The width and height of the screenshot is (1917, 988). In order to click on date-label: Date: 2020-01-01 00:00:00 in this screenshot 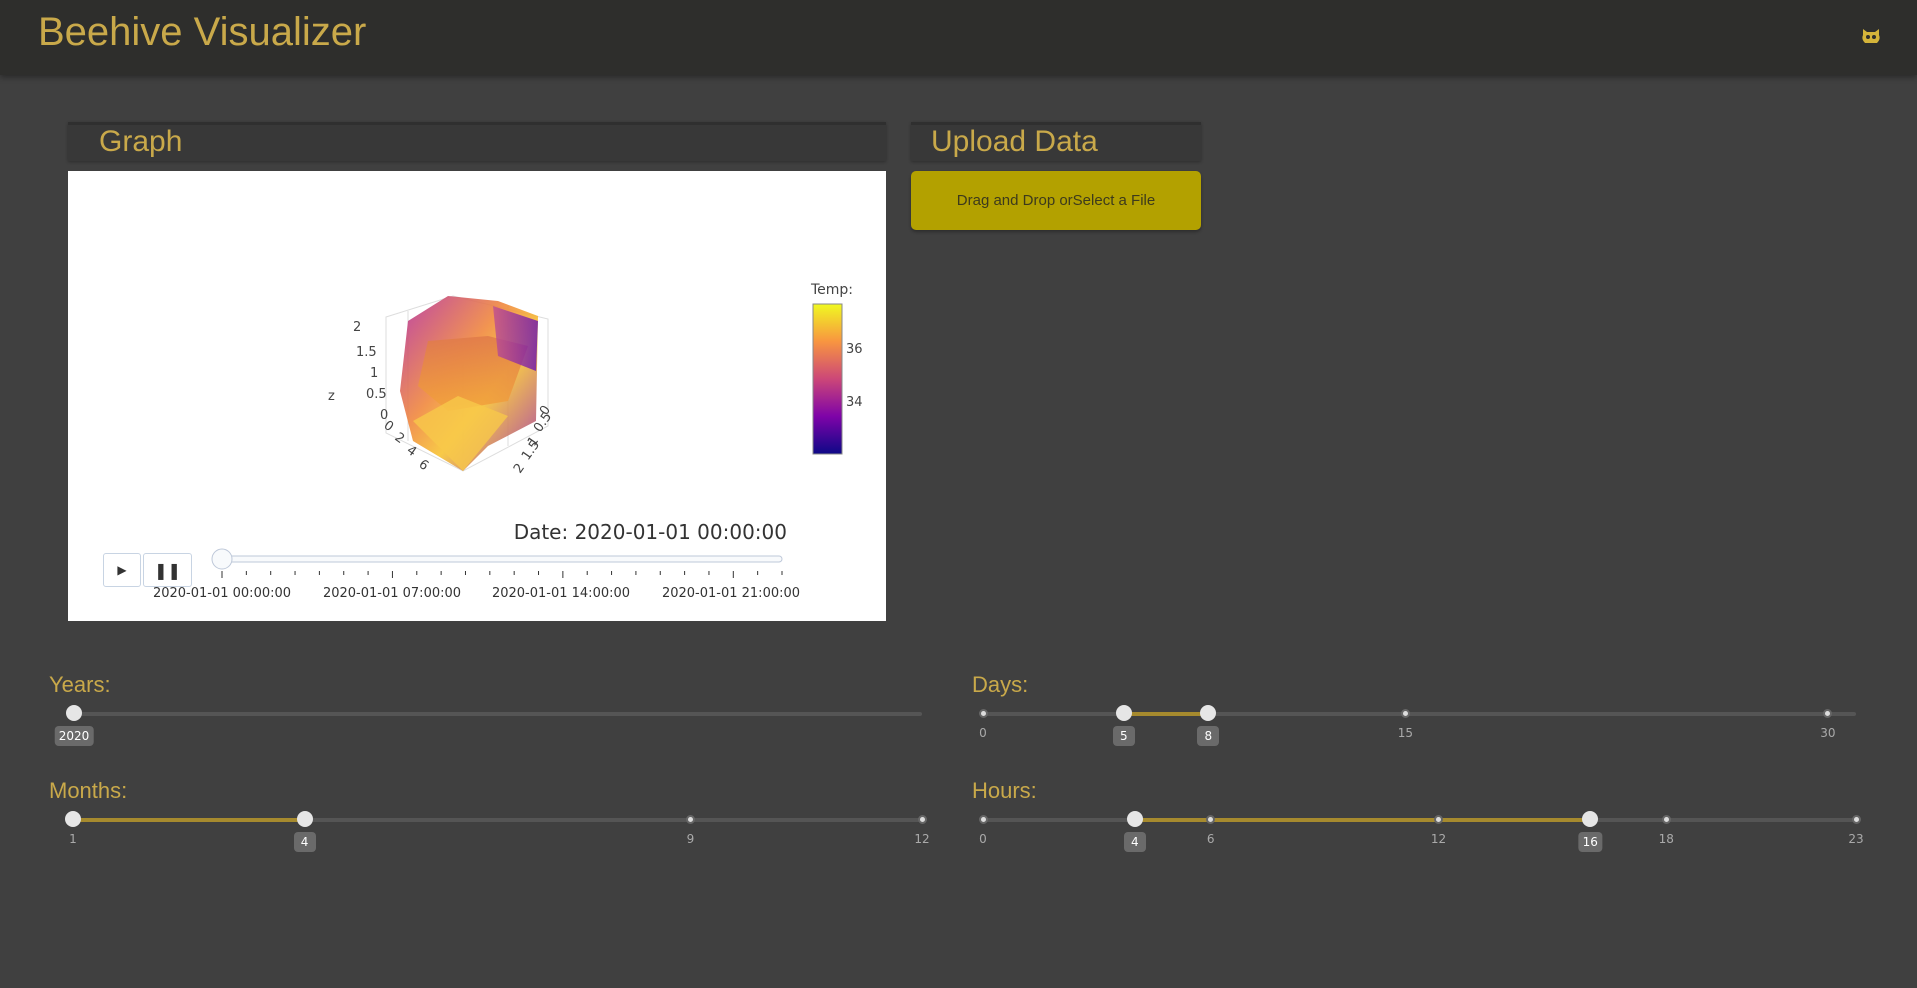, I will do `click(650, 532)`.